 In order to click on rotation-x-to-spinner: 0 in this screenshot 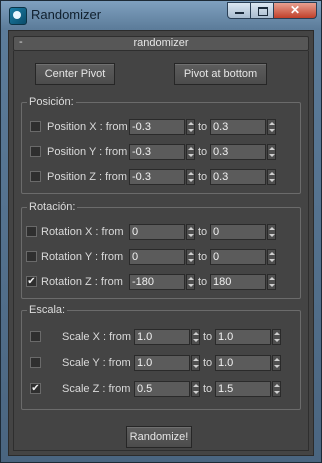, I will do `click(243, 232)`.